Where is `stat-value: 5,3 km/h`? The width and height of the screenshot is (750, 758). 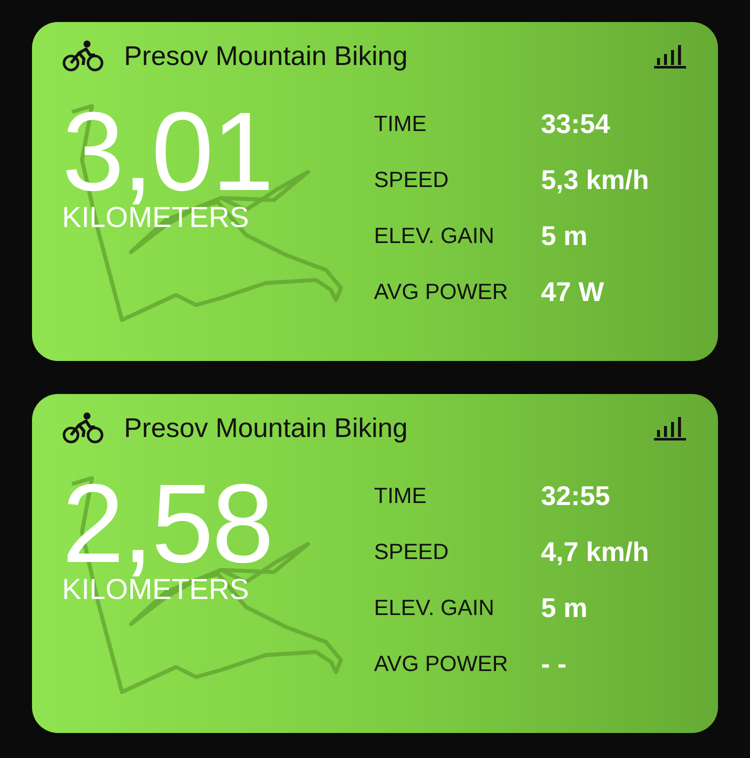 stat-value: 5,3 km/h is located at coordinates (595, 180).